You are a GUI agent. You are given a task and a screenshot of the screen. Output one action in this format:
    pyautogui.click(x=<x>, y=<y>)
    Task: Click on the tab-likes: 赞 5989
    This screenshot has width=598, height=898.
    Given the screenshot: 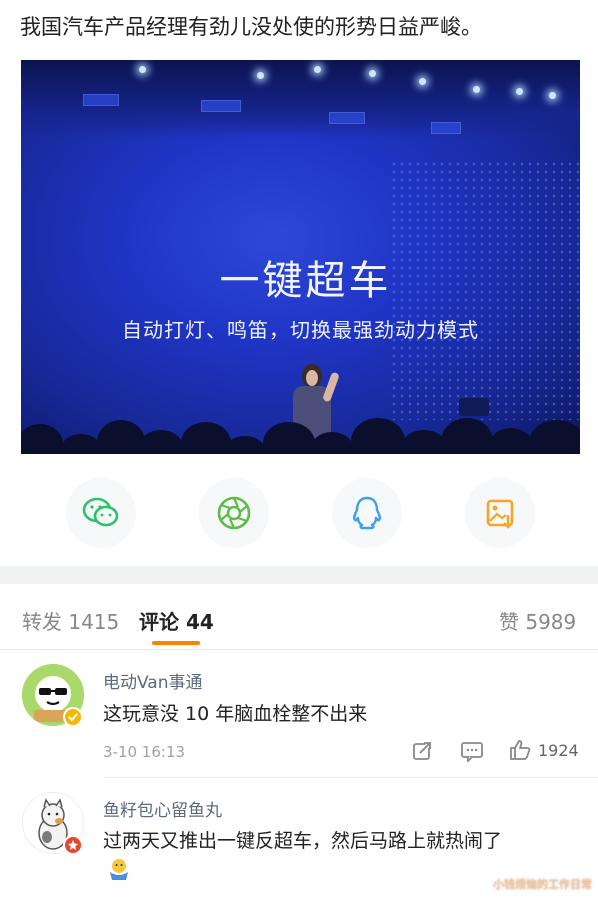 What is the action you would take?
    pyautogui.click(x=537, y=620)
    